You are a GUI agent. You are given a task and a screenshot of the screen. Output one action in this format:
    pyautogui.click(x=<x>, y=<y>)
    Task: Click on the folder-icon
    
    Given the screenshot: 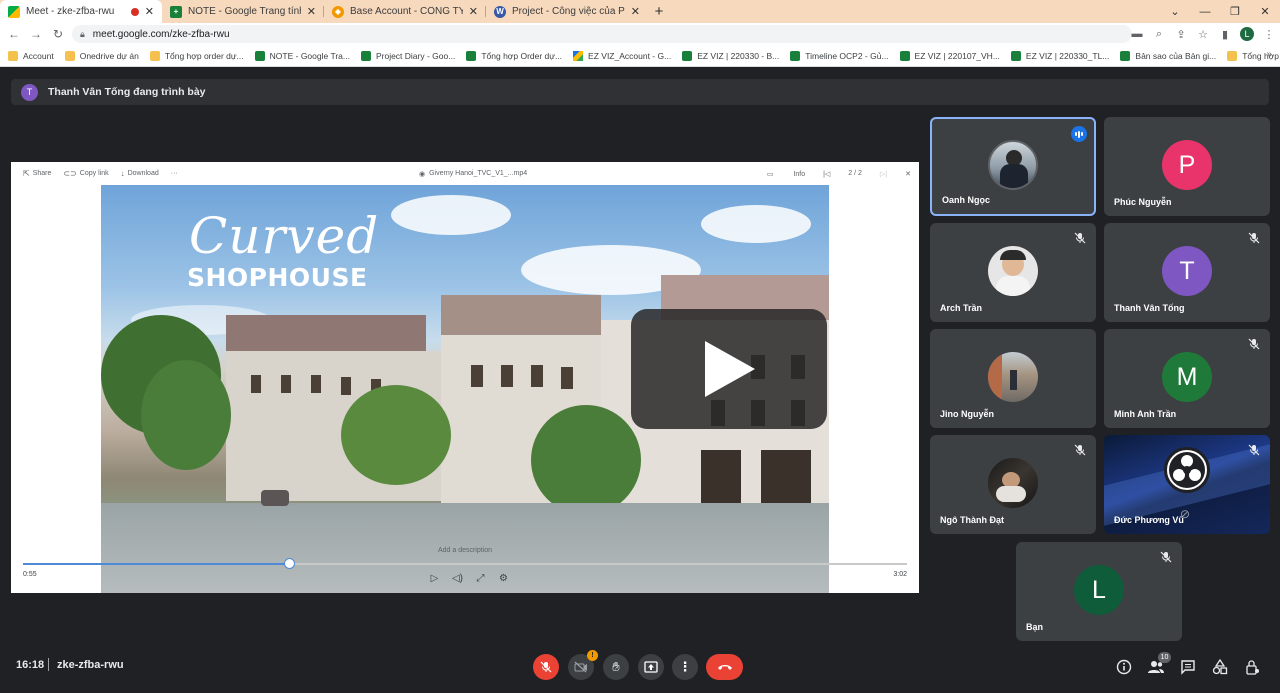 What is the action you would take?
    pyautogui.click(x=13, y=55)
    